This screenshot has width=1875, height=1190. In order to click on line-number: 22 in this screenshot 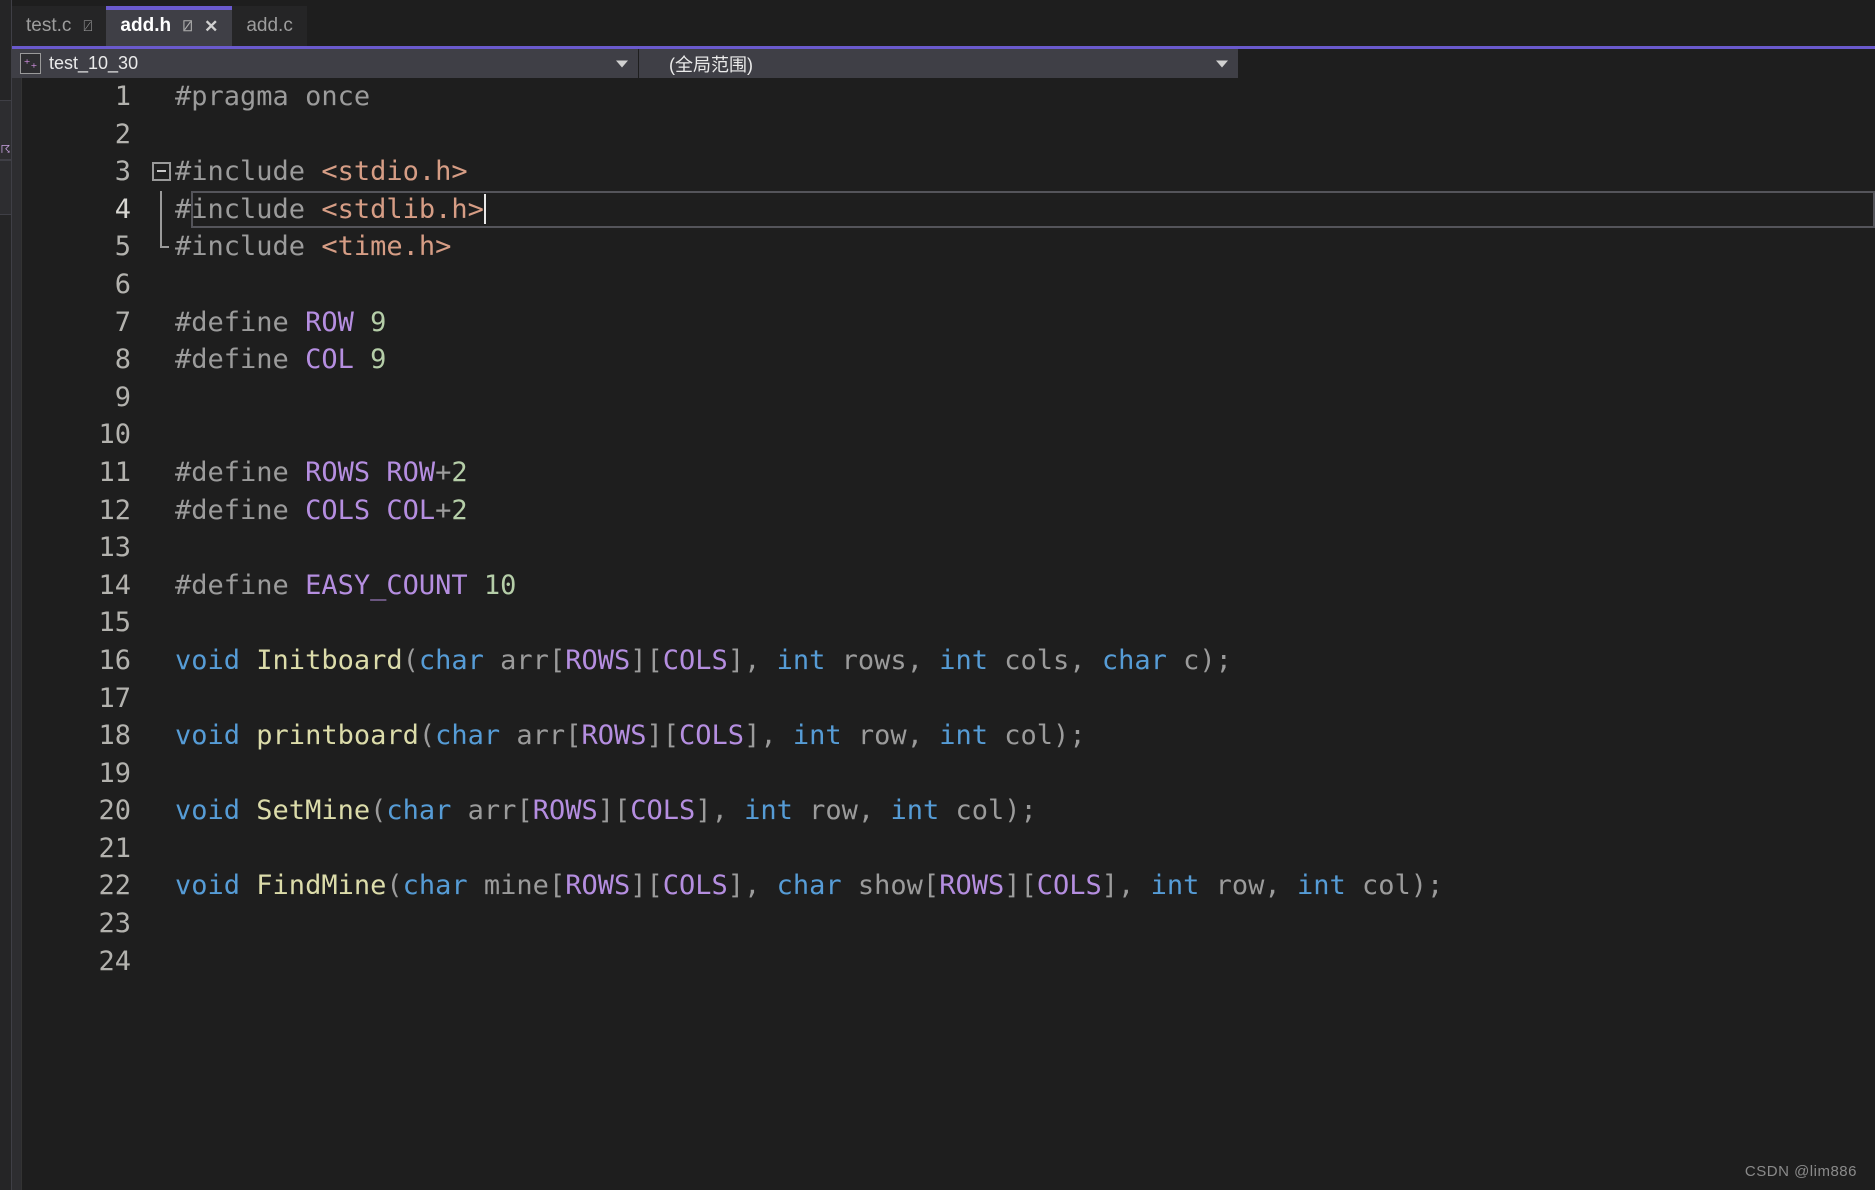, I will do `click(114, 886)`.